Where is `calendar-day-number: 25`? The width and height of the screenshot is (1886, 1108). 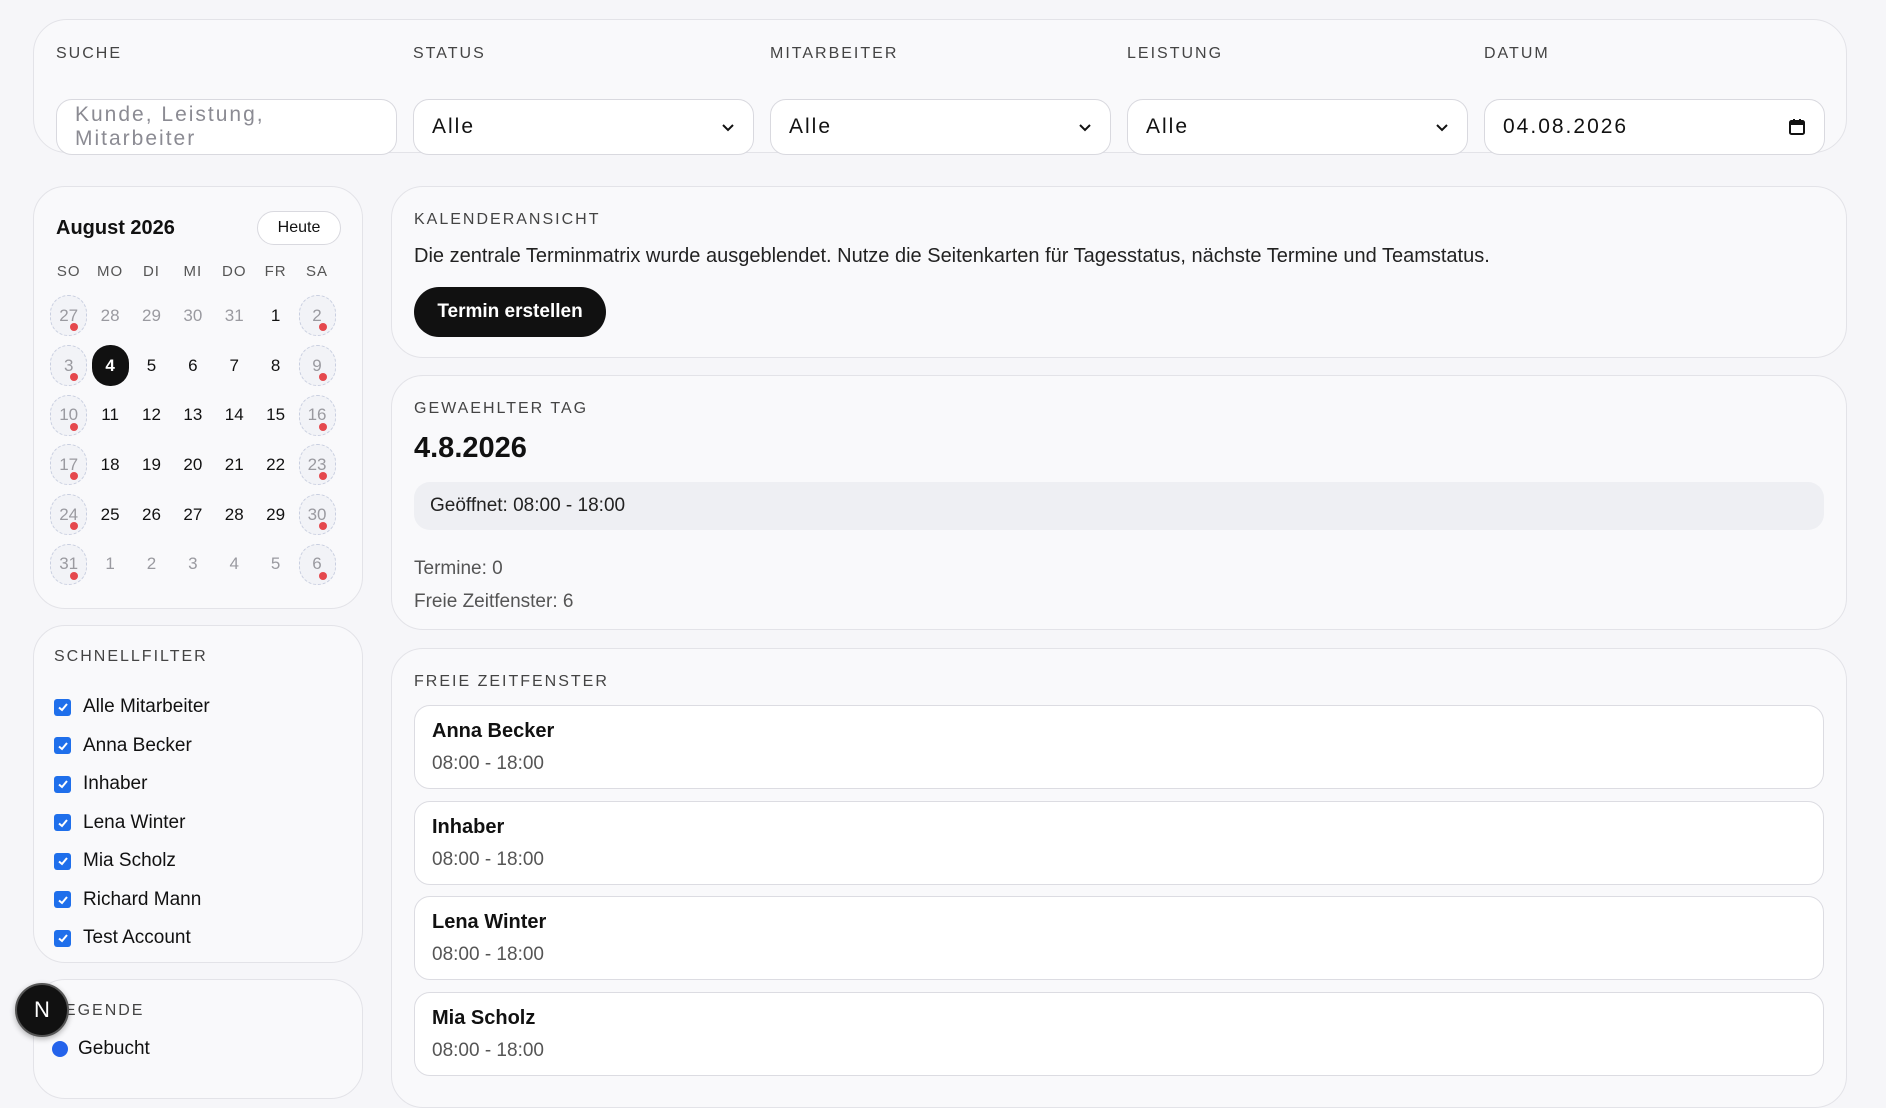 calendar-day-number: 25 is located at coordinates (110, 514).